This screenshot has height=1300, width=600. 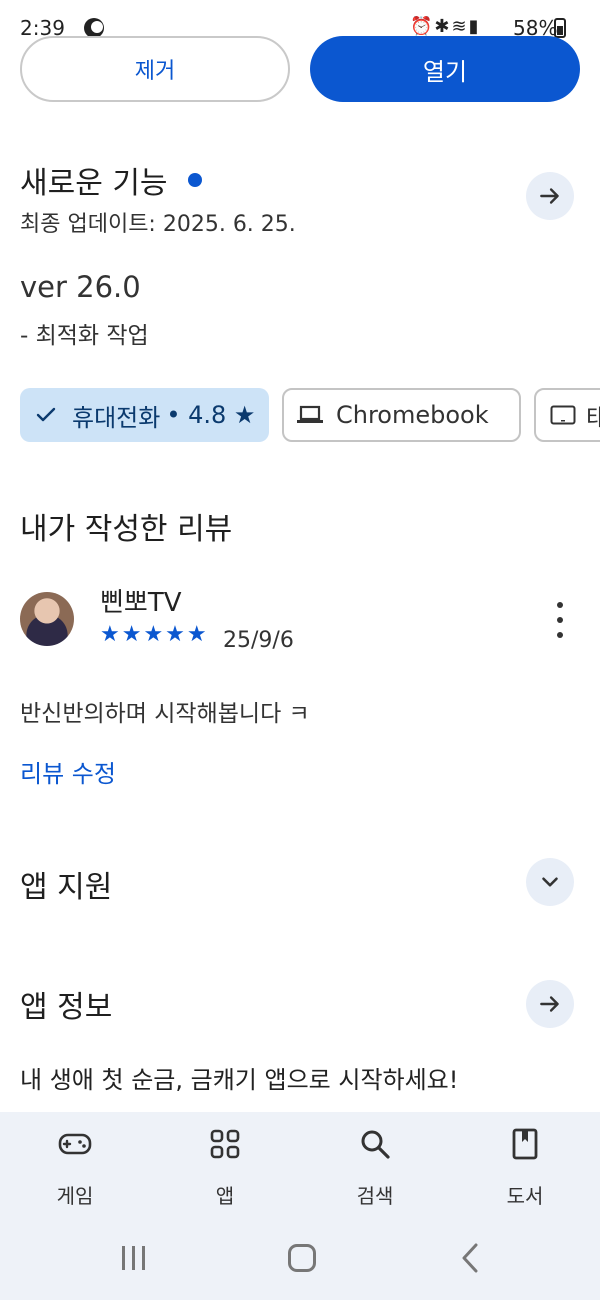 What do you see at coordinates (560, 620) in the screenshot?
I see `more-options-icon` at bounding box center [560, 620].